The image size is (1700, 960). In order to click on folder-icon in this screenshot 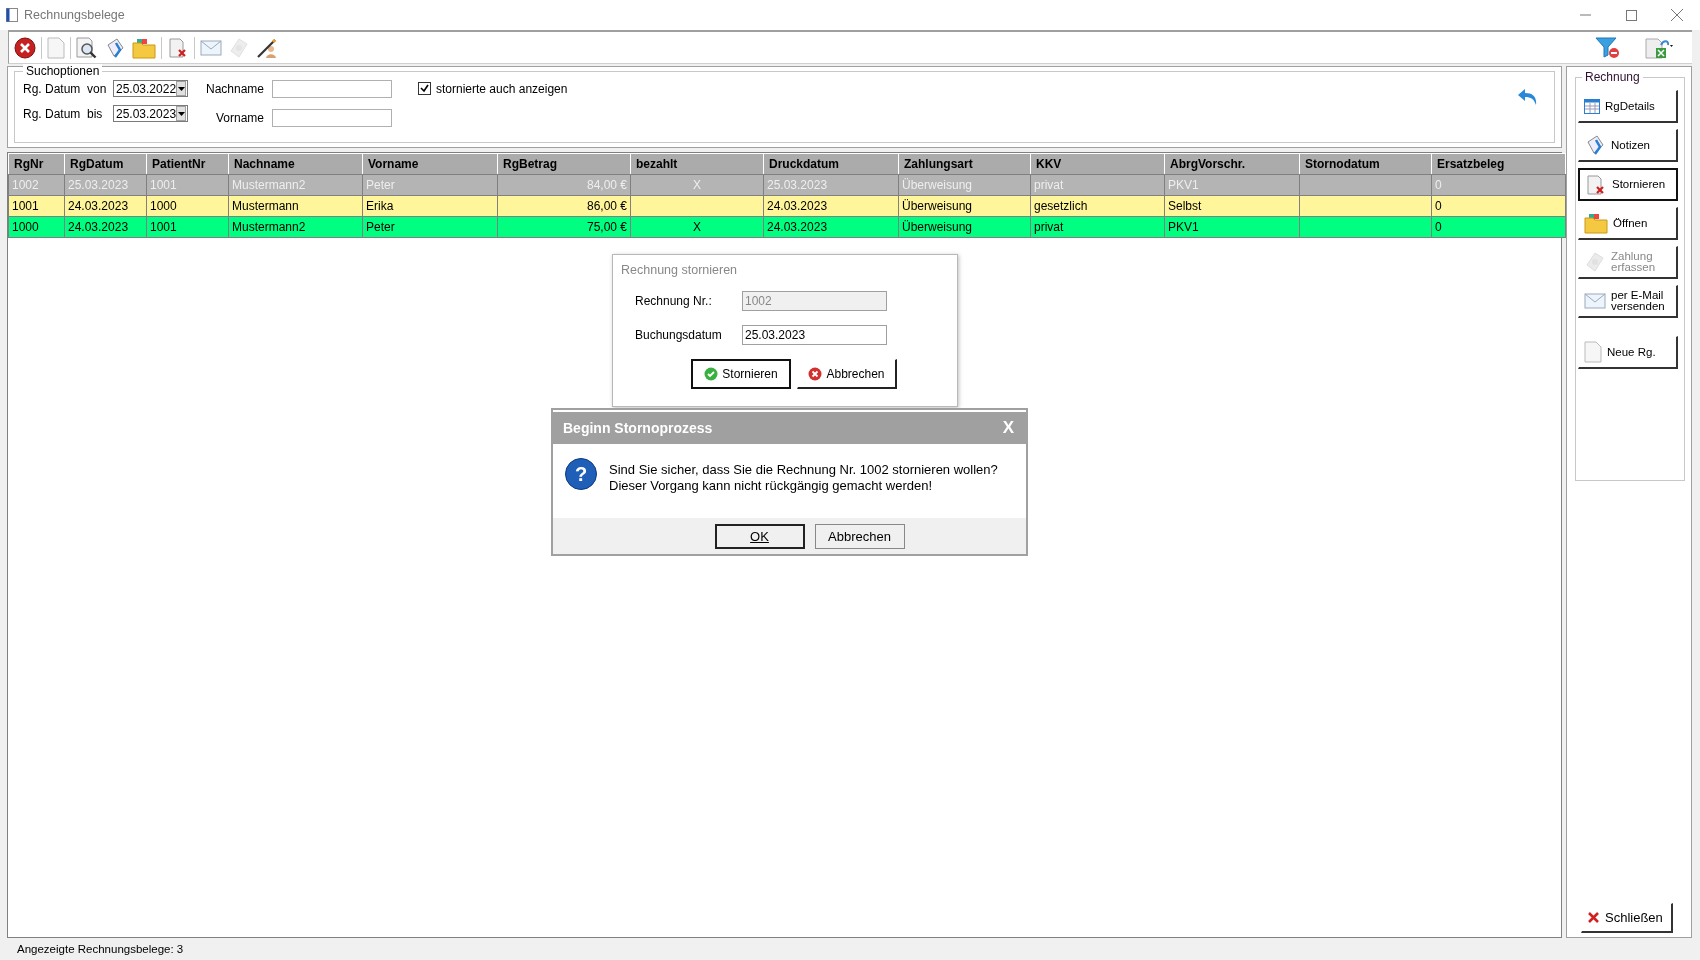, I will do `click(1596, 223)`.